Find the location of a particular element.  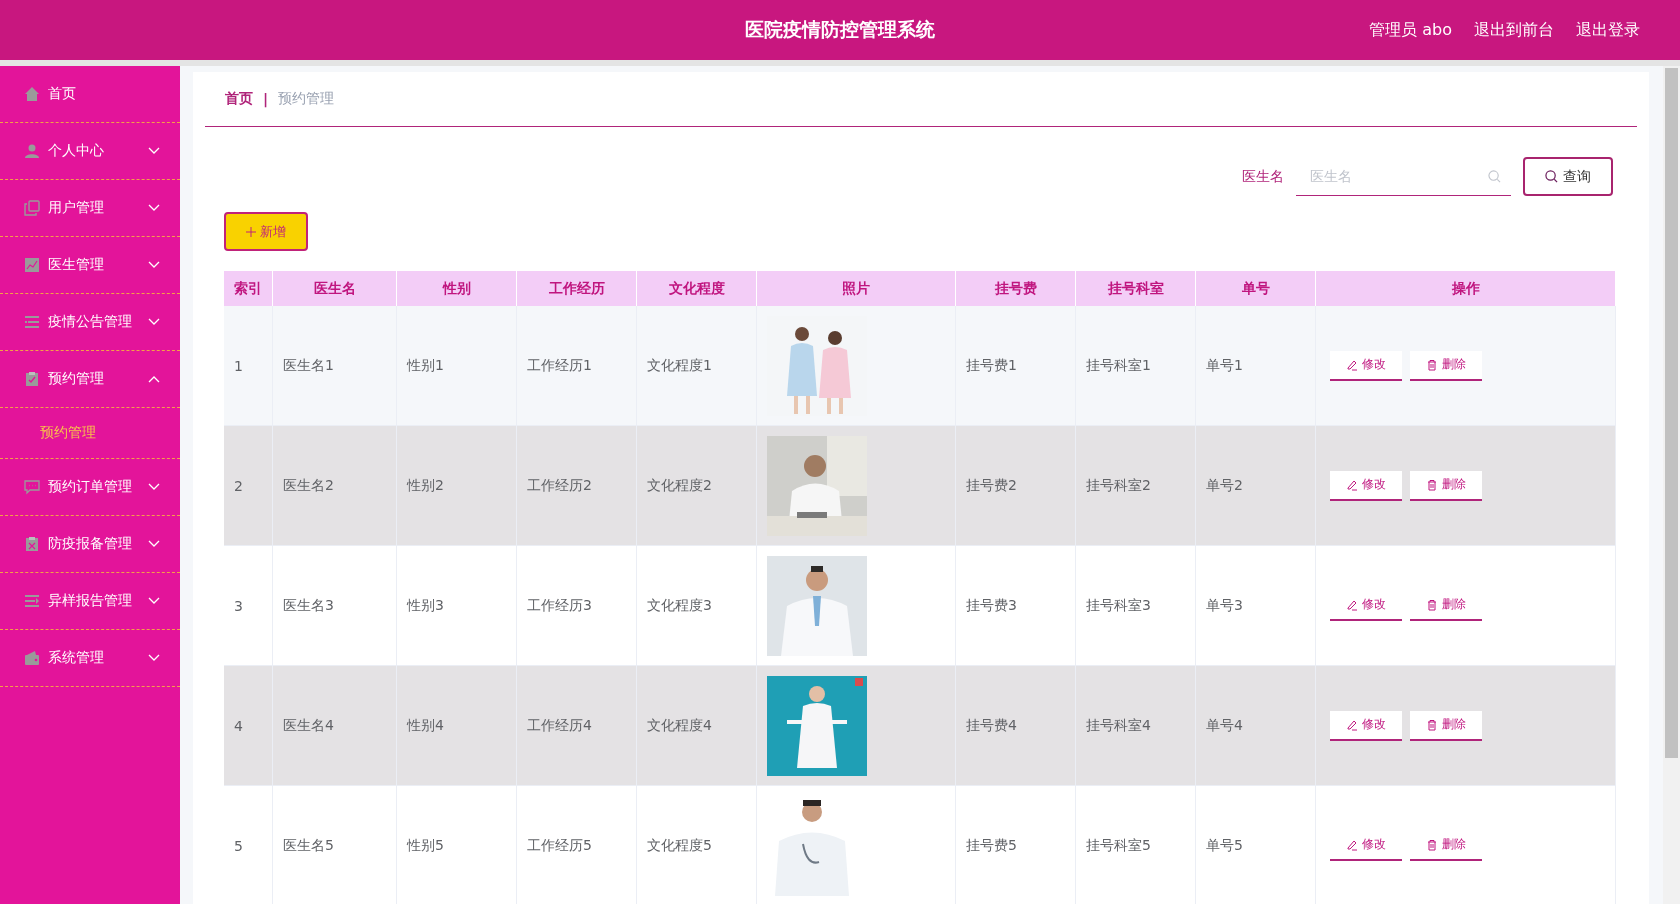

table-cell: 4 is located at coordinates (238, 725).